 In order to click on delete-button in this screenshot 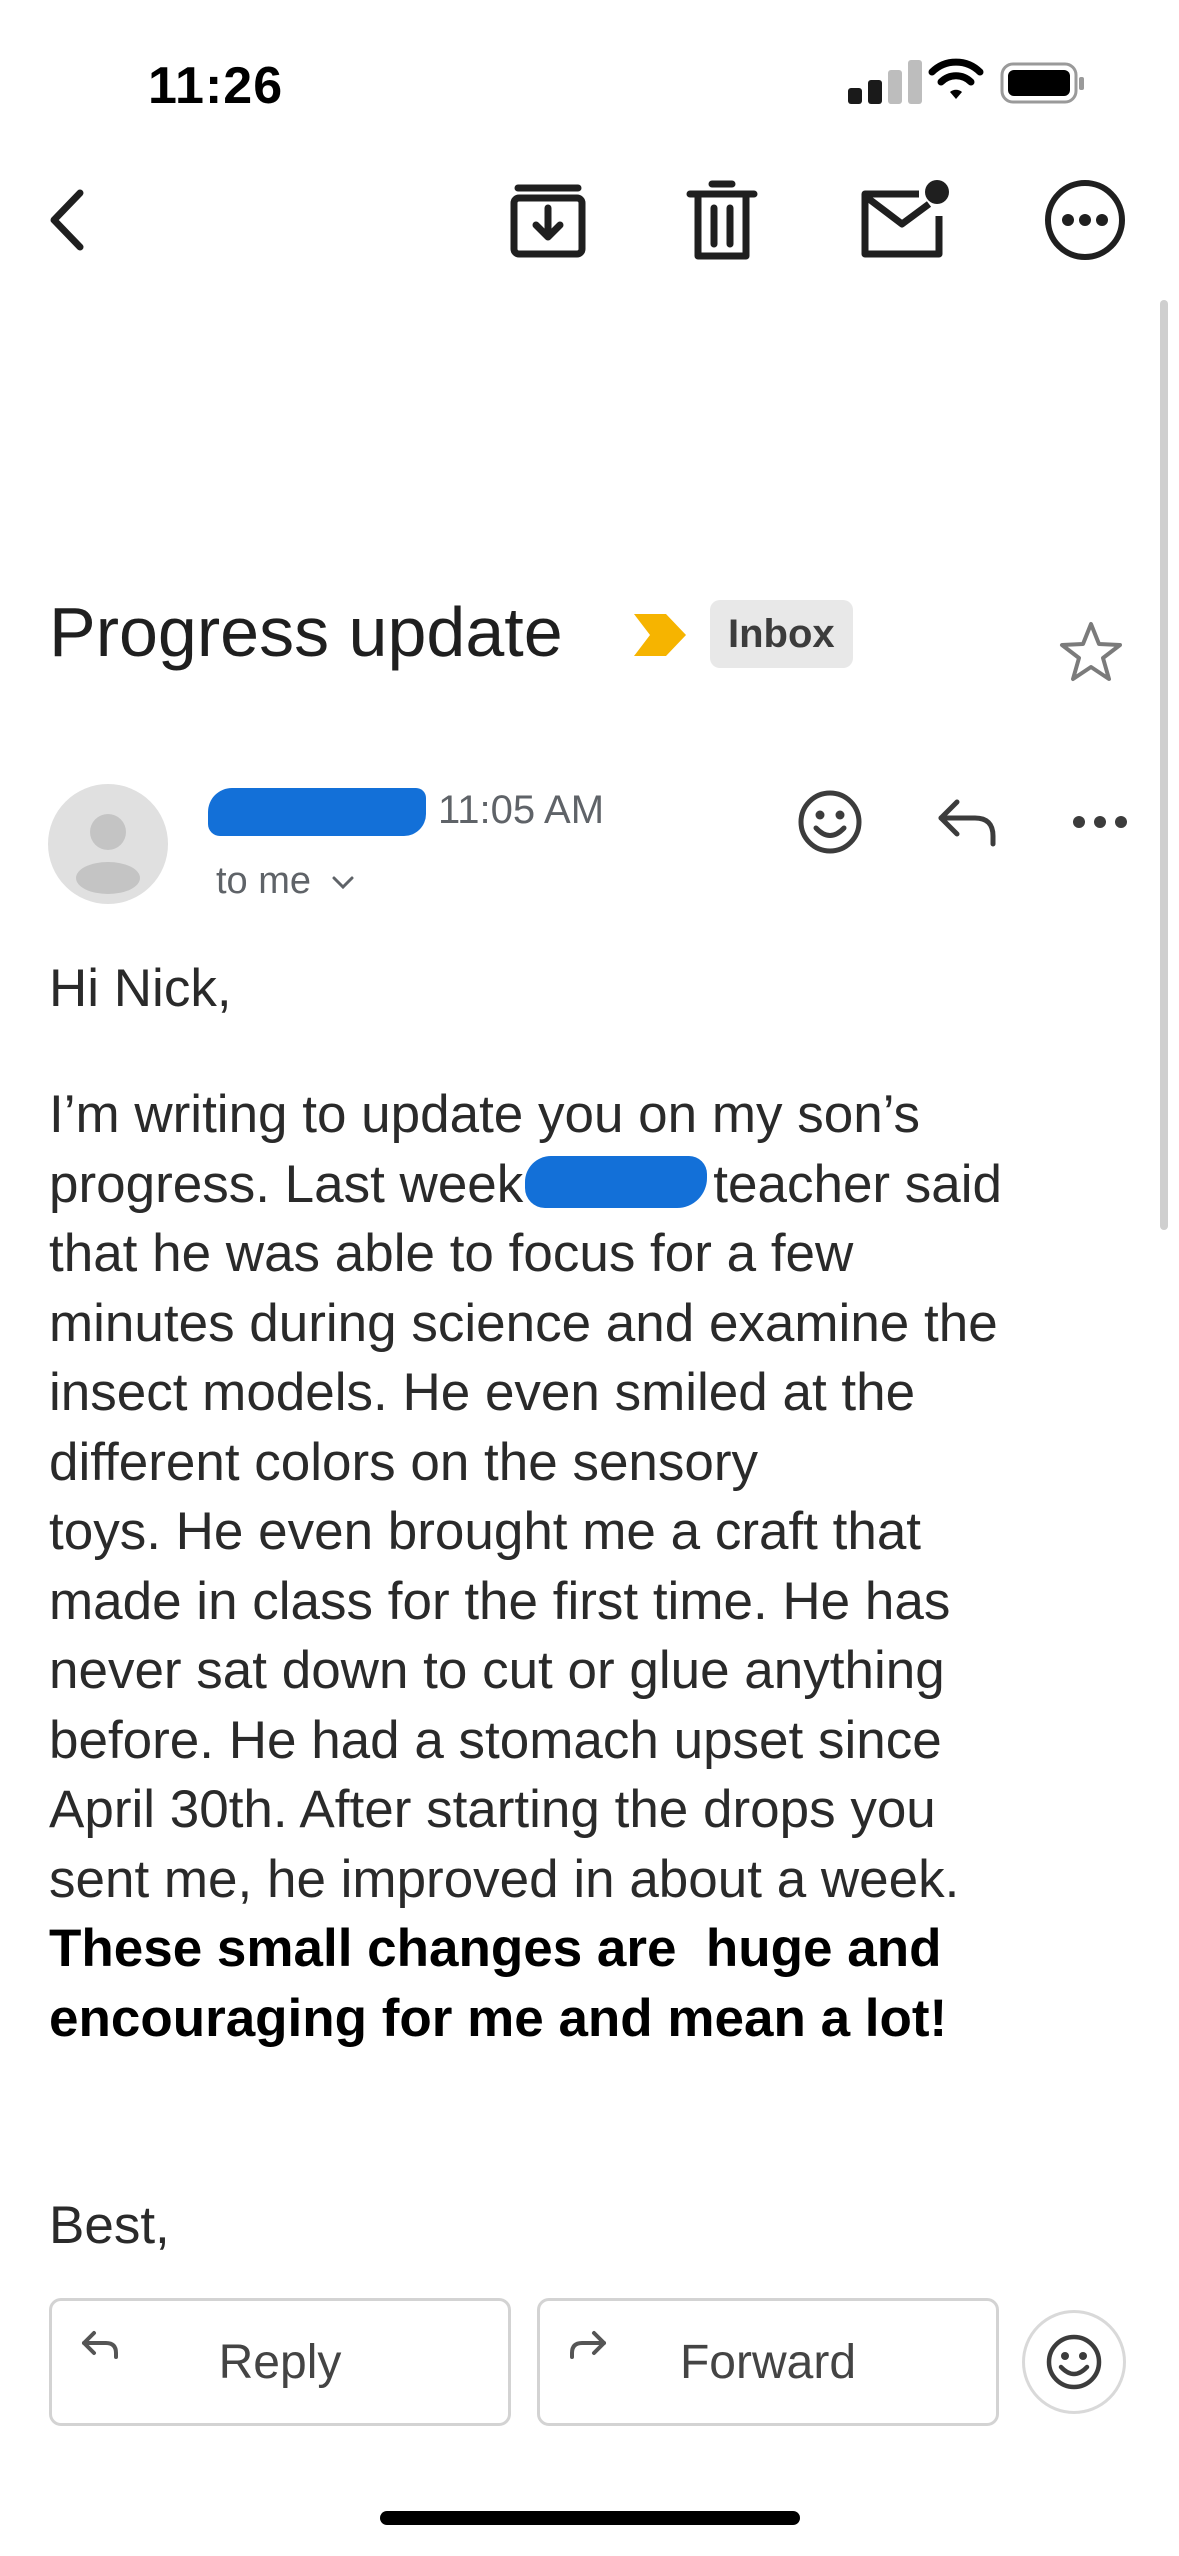, I will do `click(722, 220)`.